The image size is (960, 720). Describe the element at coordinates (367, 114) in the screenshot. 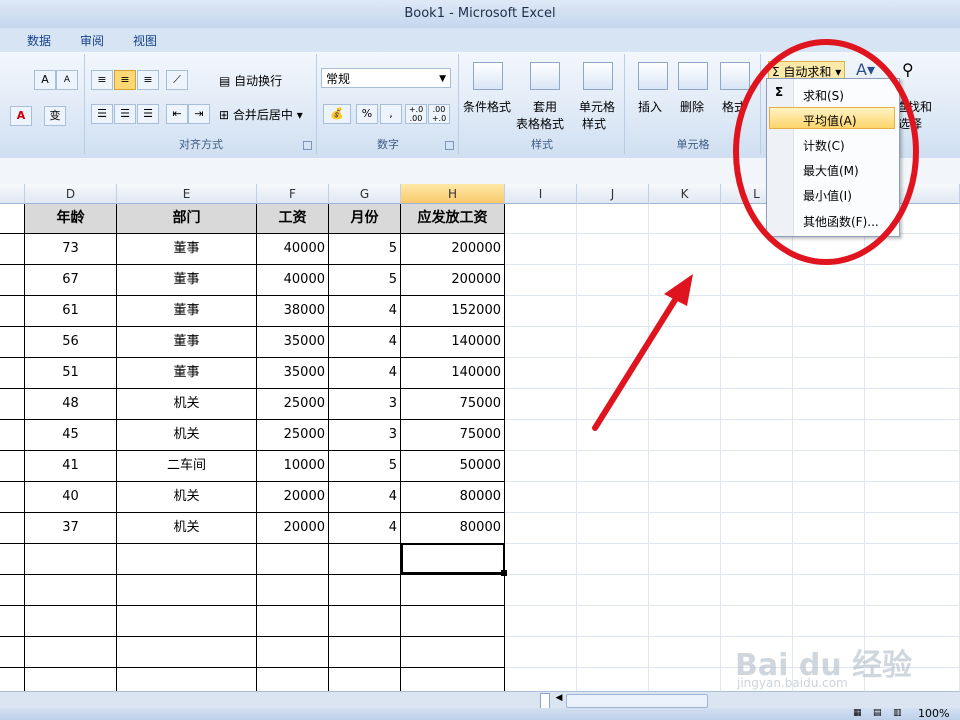

I see `percent-button: %` at that location.